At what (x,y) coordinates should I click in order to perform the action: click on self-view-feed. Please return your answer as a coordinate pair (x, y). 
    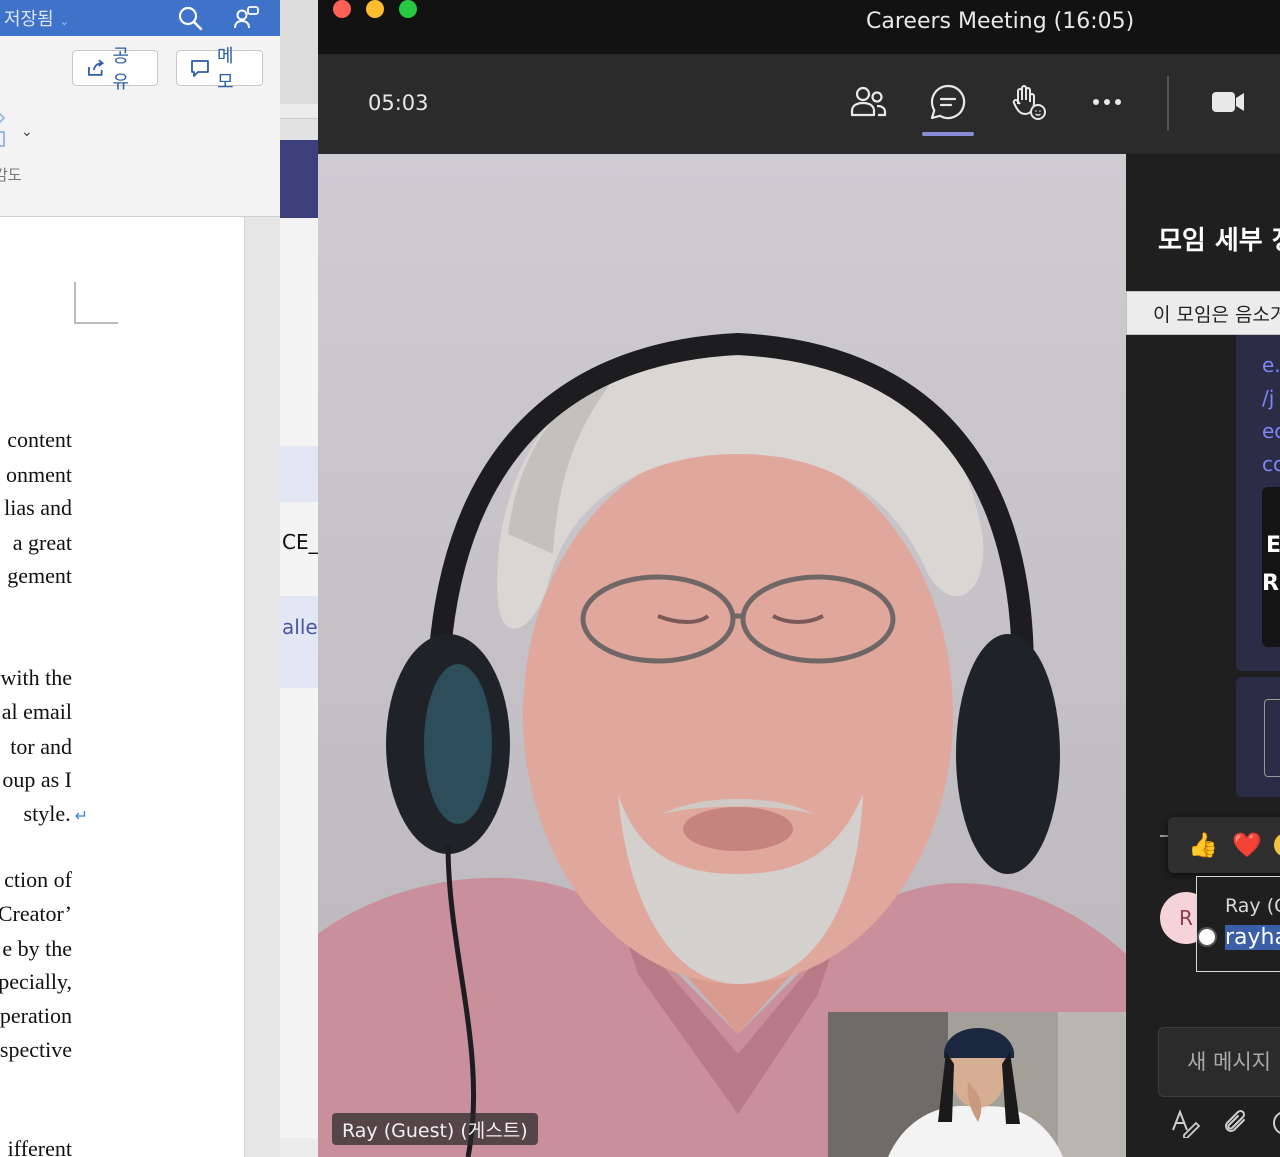
    Looking at the image, I should click on (977, 1084).